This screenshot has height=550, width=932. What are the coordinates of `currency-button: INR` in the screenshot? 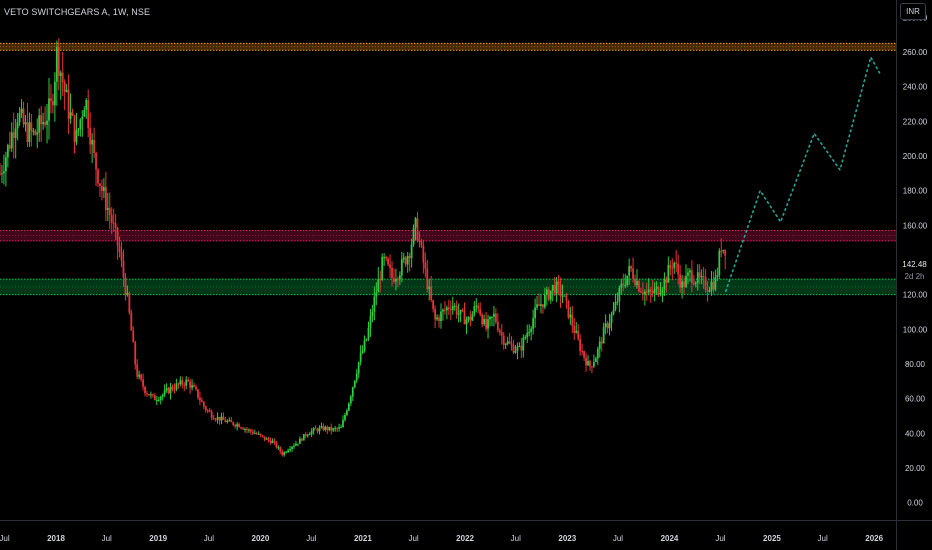 It's located at (913, 11).